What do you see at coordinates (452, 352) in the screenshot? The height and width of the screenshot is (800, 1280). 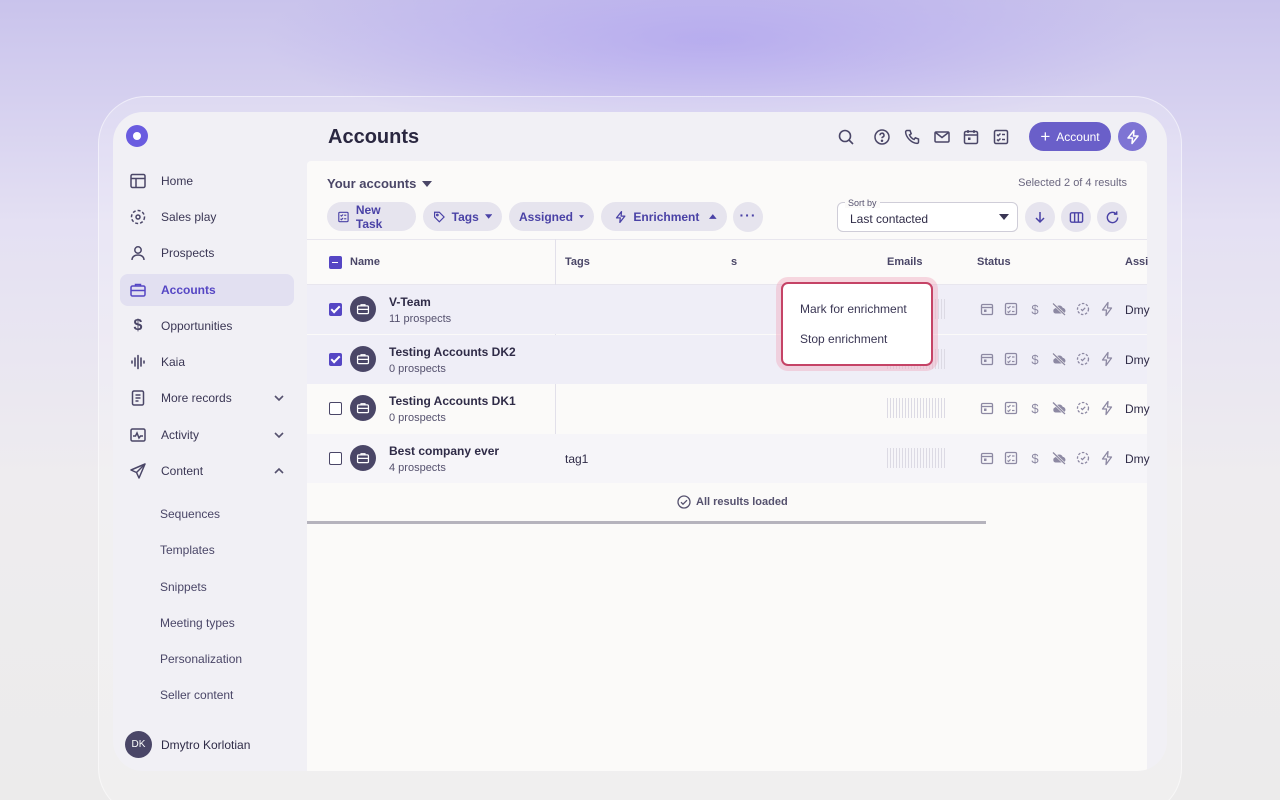 I see `account-name: Testing Accounts DK2` at bounding box center [452, 352].